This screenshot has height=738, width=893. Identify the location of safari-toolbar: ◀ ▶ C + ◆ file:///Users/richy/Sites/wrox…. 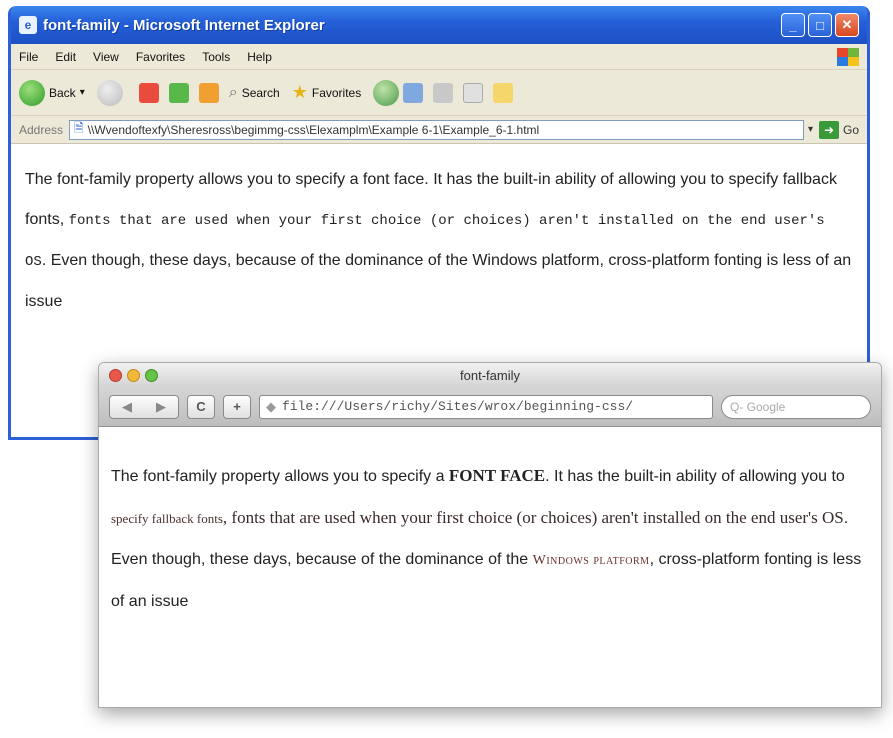
(490, 407).